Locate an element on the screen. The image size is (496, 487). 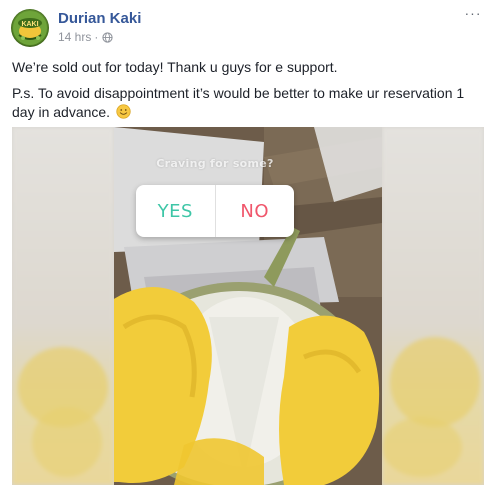
poll-question: Craving for some? is located at coordinates (215, 163).